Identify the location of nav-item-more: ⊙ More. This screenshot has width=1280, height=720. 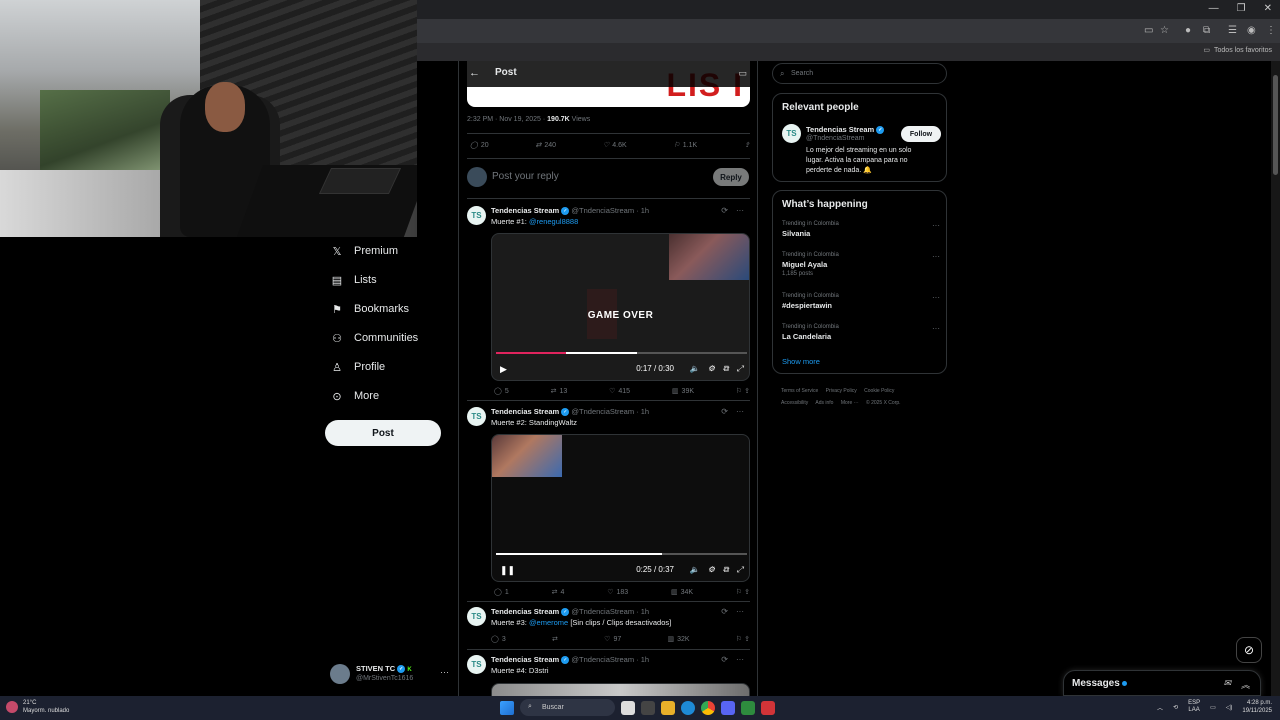
(354, 396).